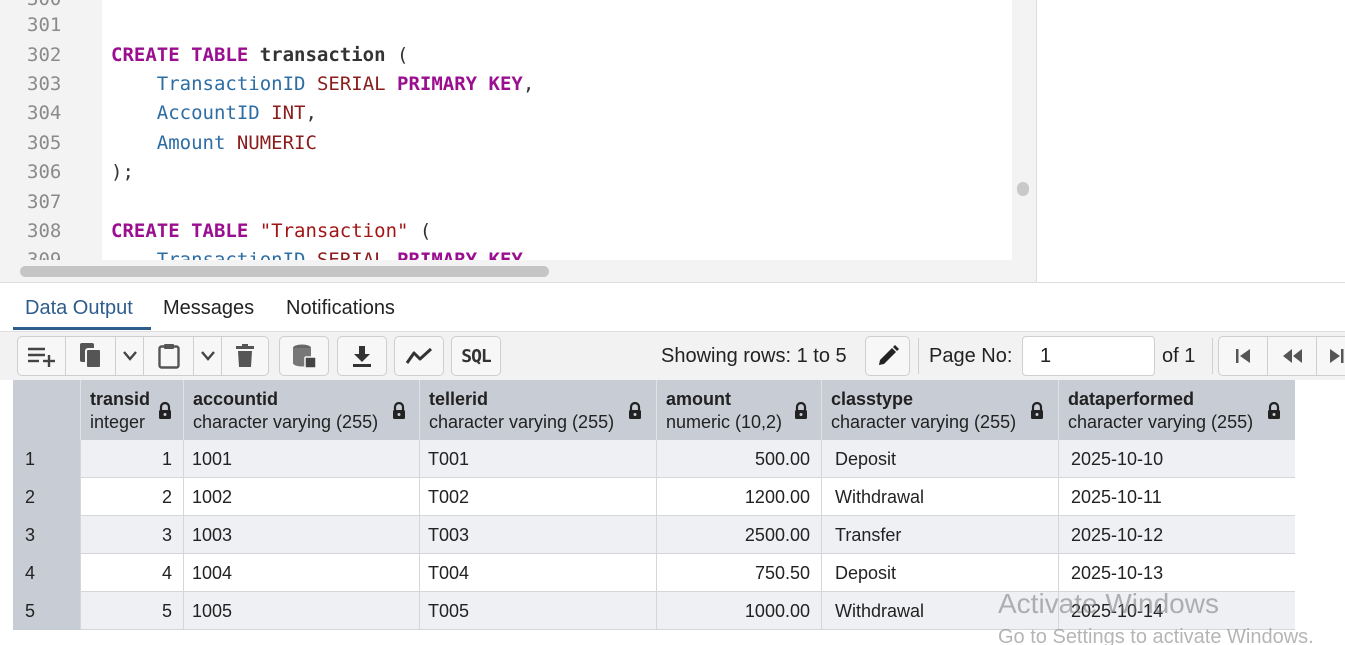 The image size is (1345, 645). Describe the element at coordinates (130, 356) in the screenshot. I see `copy-options-dropdown` at that location.